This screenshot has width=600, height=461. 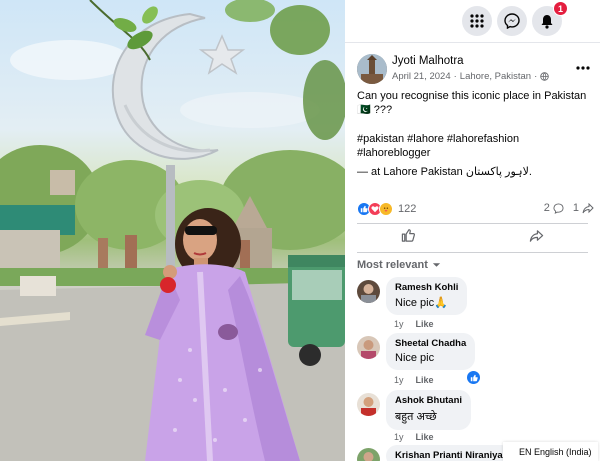 What do you see at coordinates (392, 265) in the screenshot?
I see `comment-sort-label: Most relevant` at bounding box center [392, 265].